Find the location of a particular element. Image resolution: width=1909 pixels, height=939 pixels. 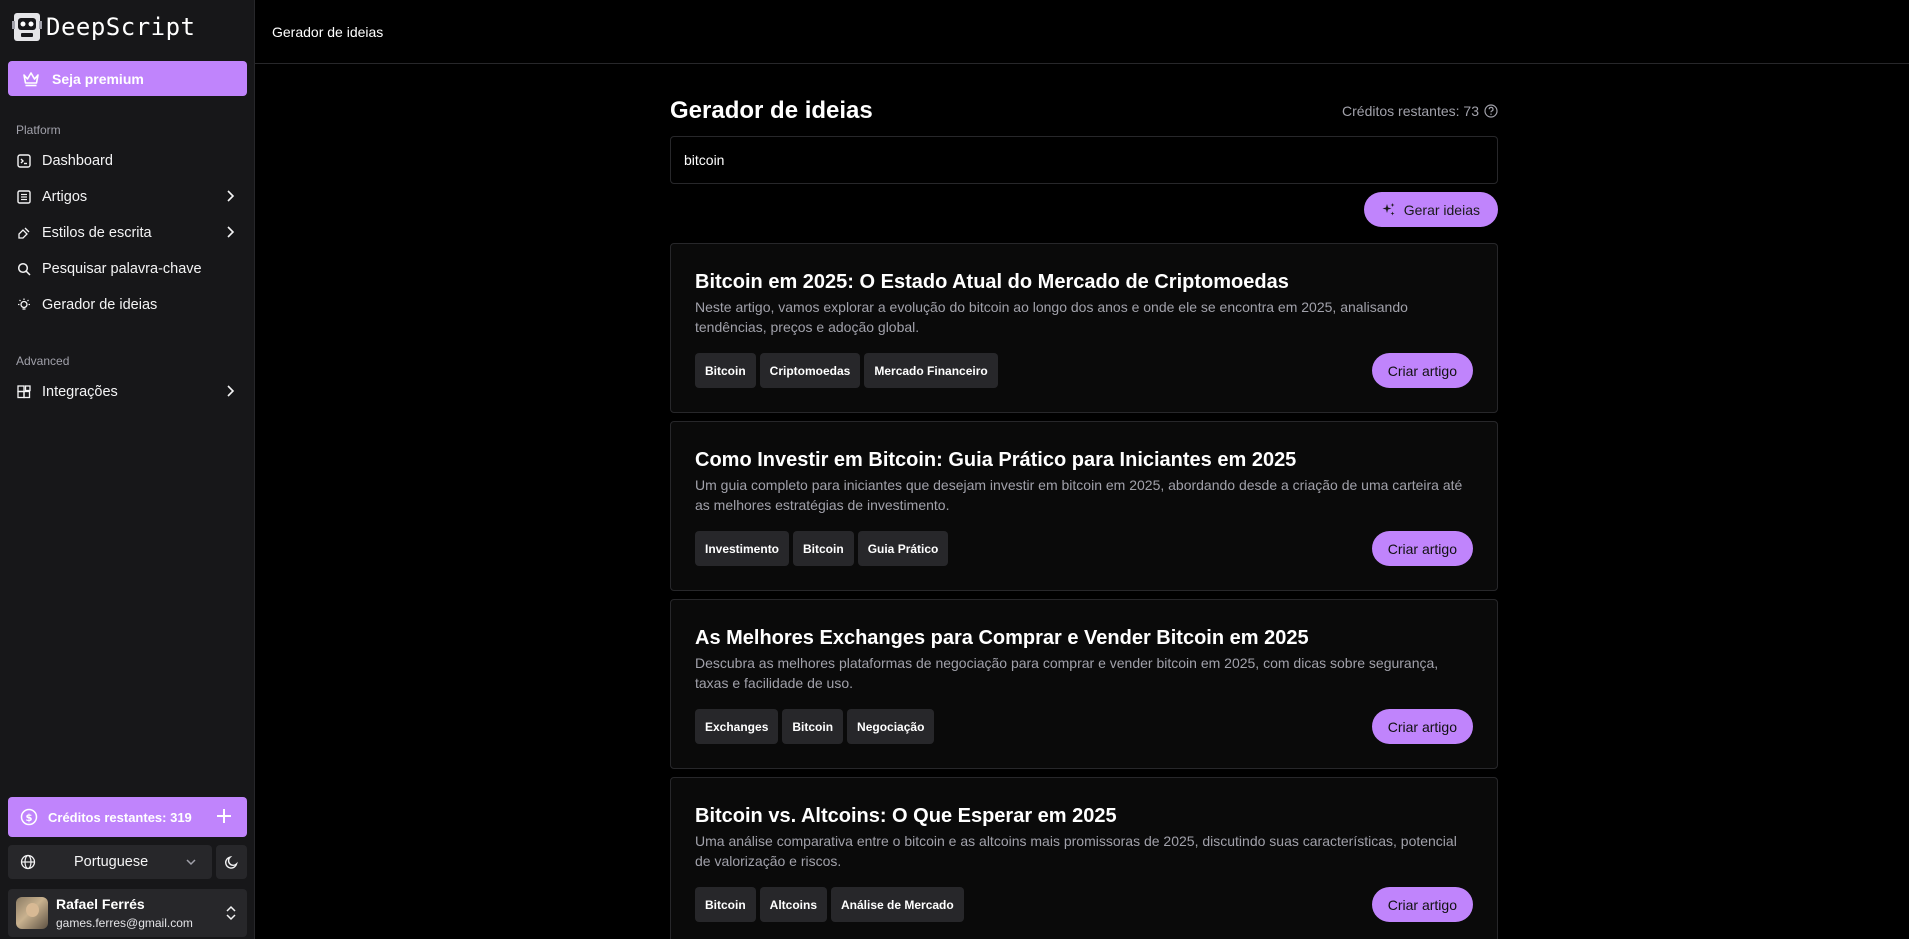

search-icon is located at coordinates (24, 269).